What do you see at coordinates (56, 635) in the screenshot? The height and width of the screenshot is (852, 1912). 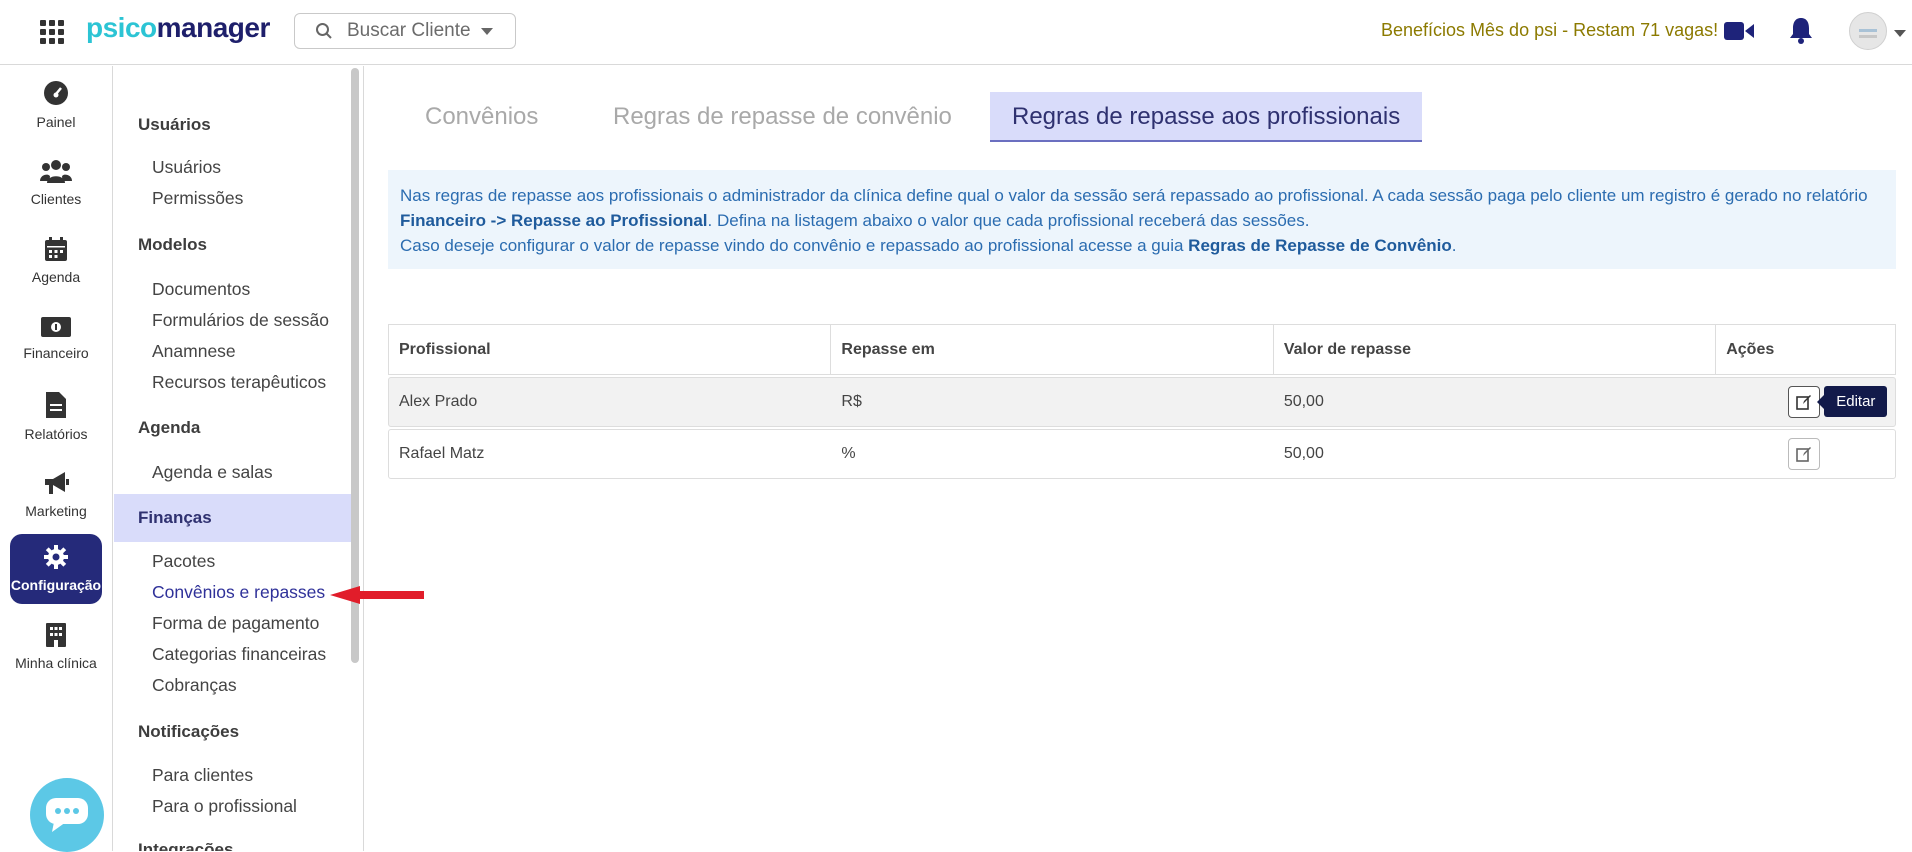 I see `building-icon` at bounding box center [56, 635].